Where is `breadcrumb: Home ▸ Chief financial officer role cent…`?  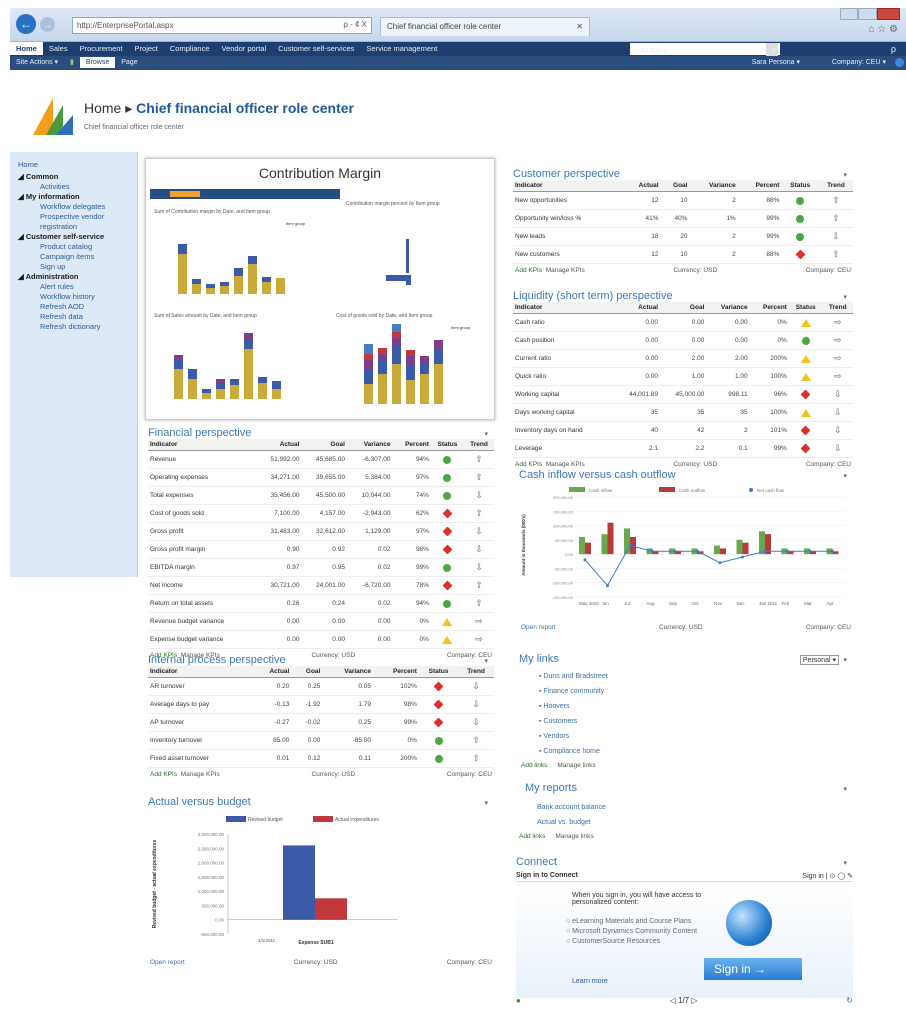
breadcrumb: Home ▸ Chief financial officer role cent… is located at coordinates (219, 108).